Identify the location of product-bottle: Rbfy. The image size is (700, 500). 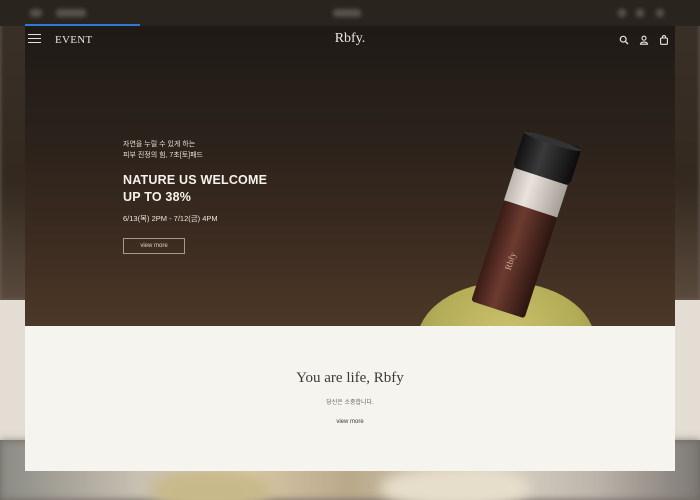
(526, 224).